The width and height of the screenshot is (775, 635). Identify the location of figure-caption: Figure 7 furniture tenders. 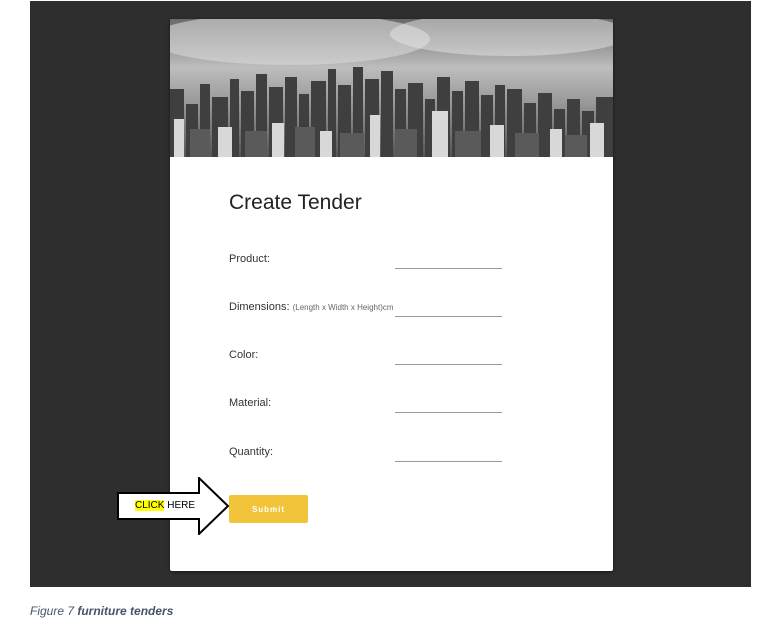
(102, 611).